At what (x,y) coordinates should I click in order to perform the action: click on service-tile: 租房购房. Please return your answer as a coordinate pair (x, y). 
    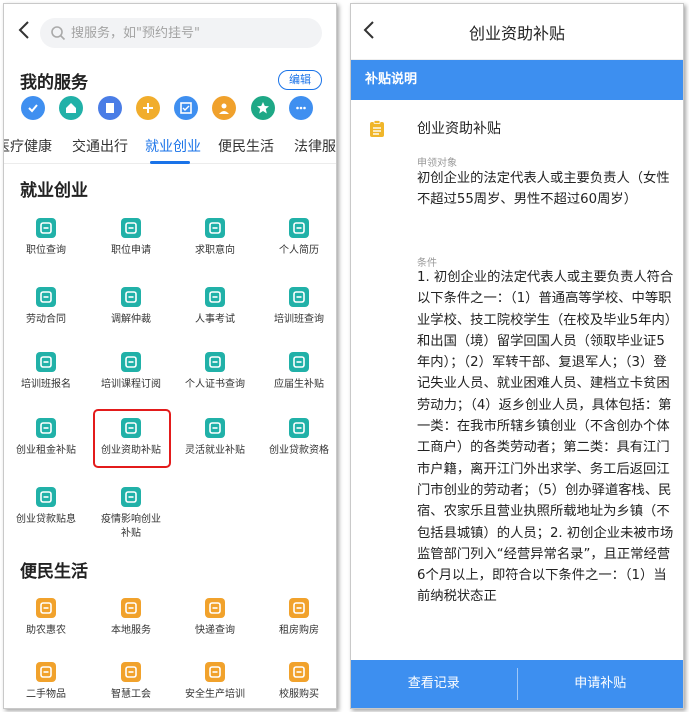
    Looking at the image, I should click on (297, 618).